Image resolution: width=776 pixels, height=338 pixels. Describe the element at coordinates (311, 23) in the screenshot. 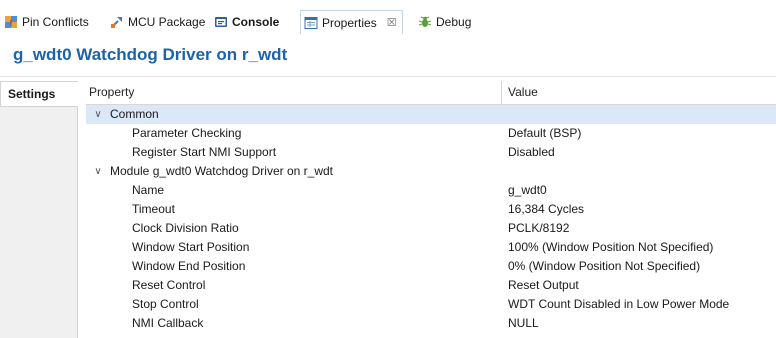

I see `properties-icon` at that location.